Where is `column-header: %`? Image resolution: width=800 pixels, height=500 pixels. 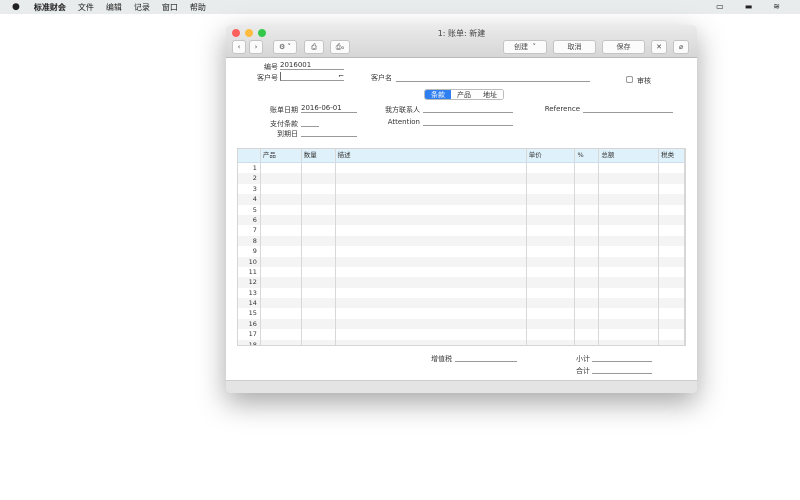
column-header: % is located at coordinates (587, 155).